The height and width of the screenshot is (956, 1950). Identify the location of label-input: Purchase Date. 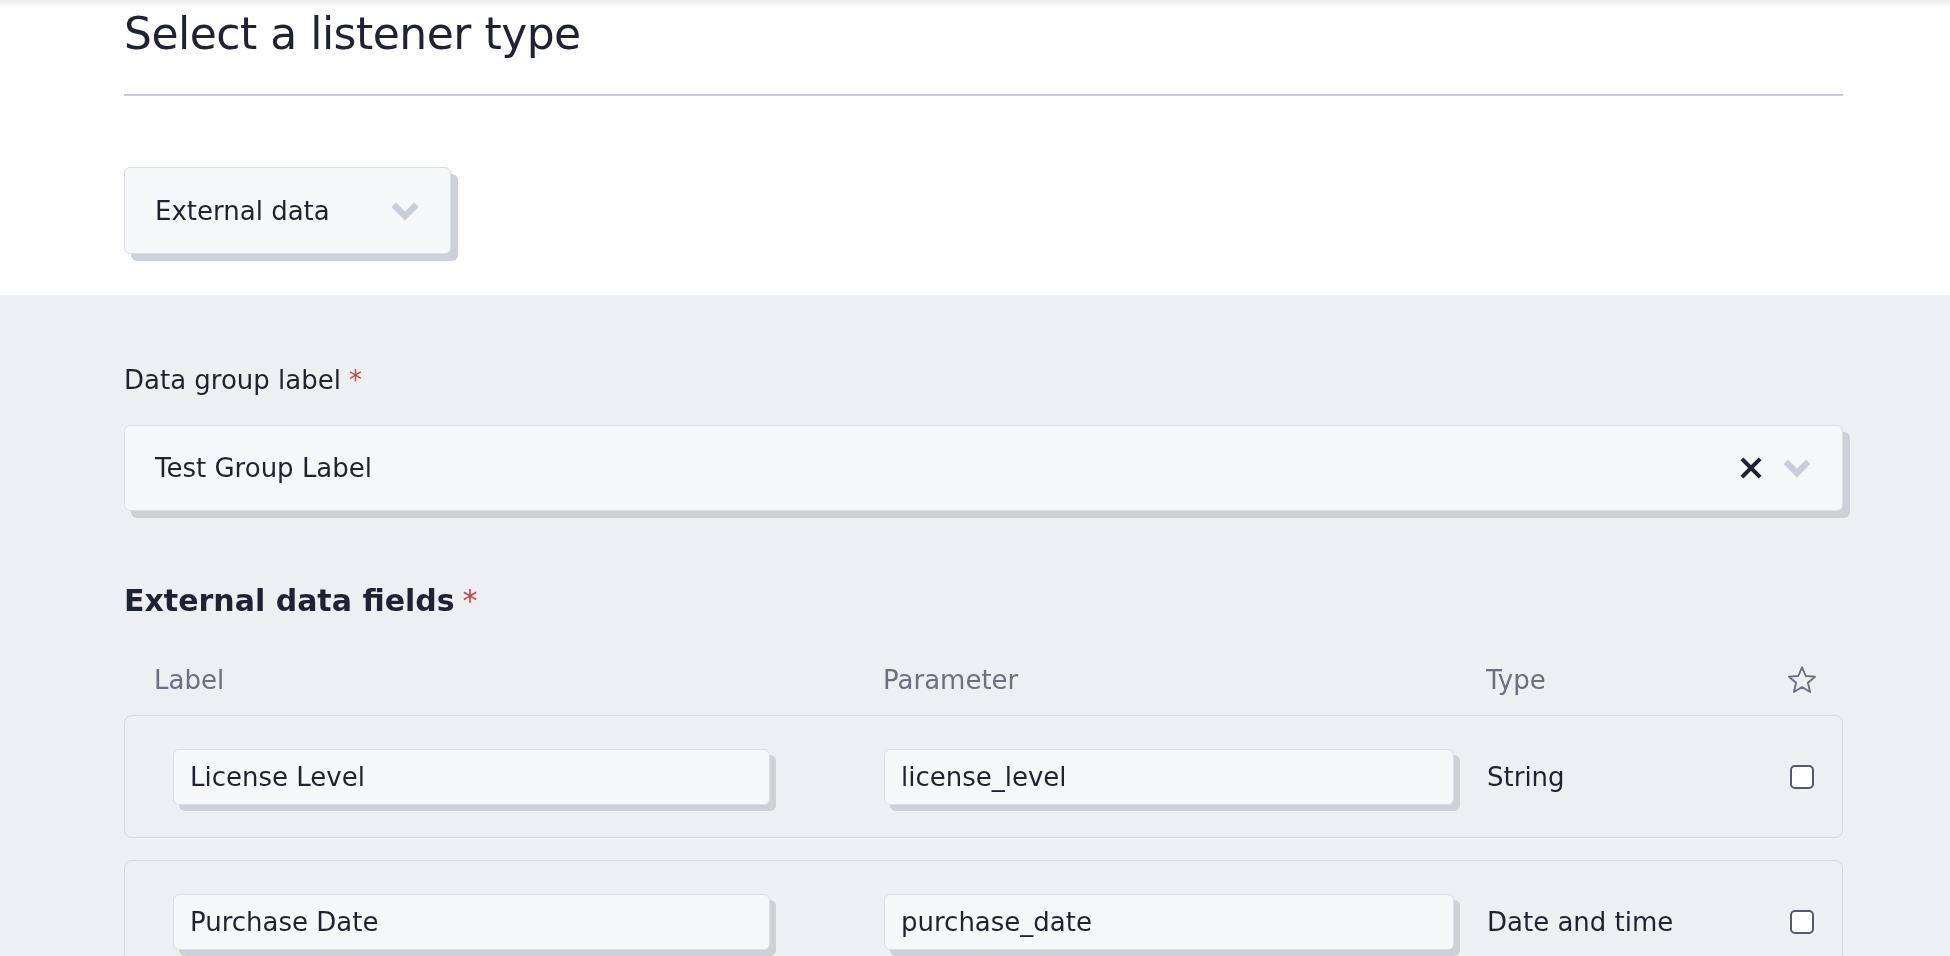
(471, 921).